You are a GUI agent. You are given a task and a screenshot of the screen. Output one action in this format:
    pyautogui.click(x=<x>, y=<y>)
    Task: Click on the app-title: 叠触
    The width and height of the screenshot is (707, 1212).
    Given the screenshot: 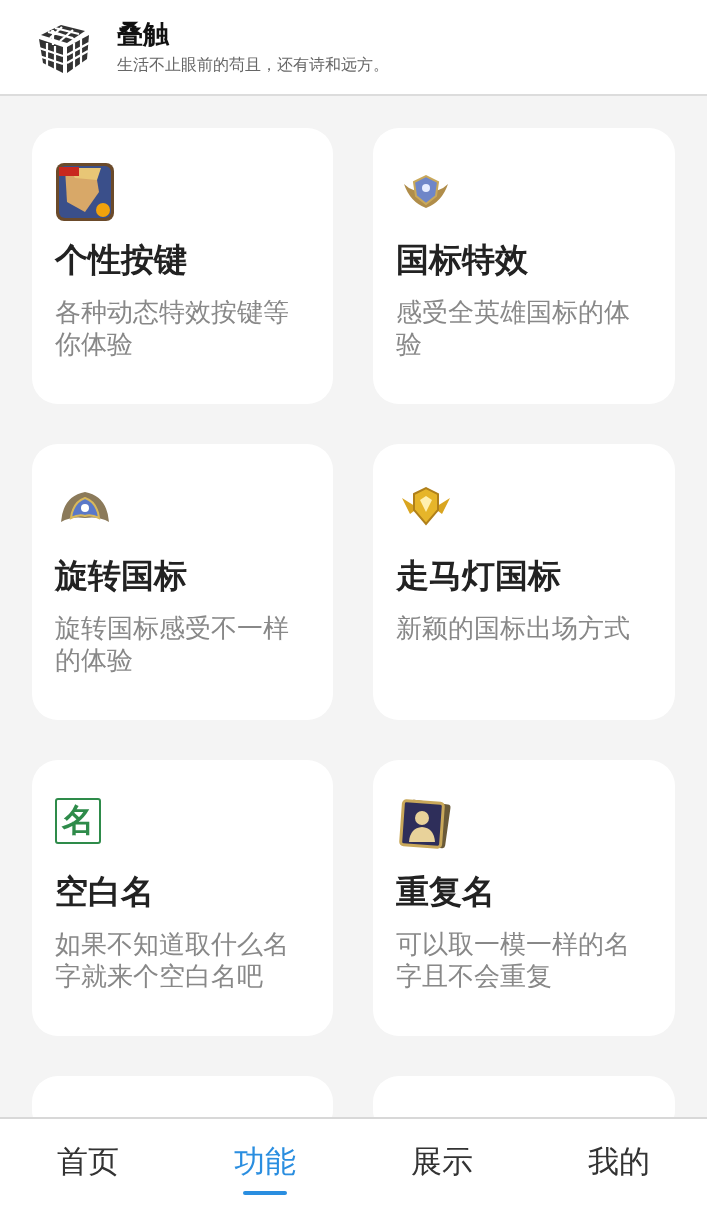 What is the action you would take?
    pyautogui.click(x=144, y=34)
    